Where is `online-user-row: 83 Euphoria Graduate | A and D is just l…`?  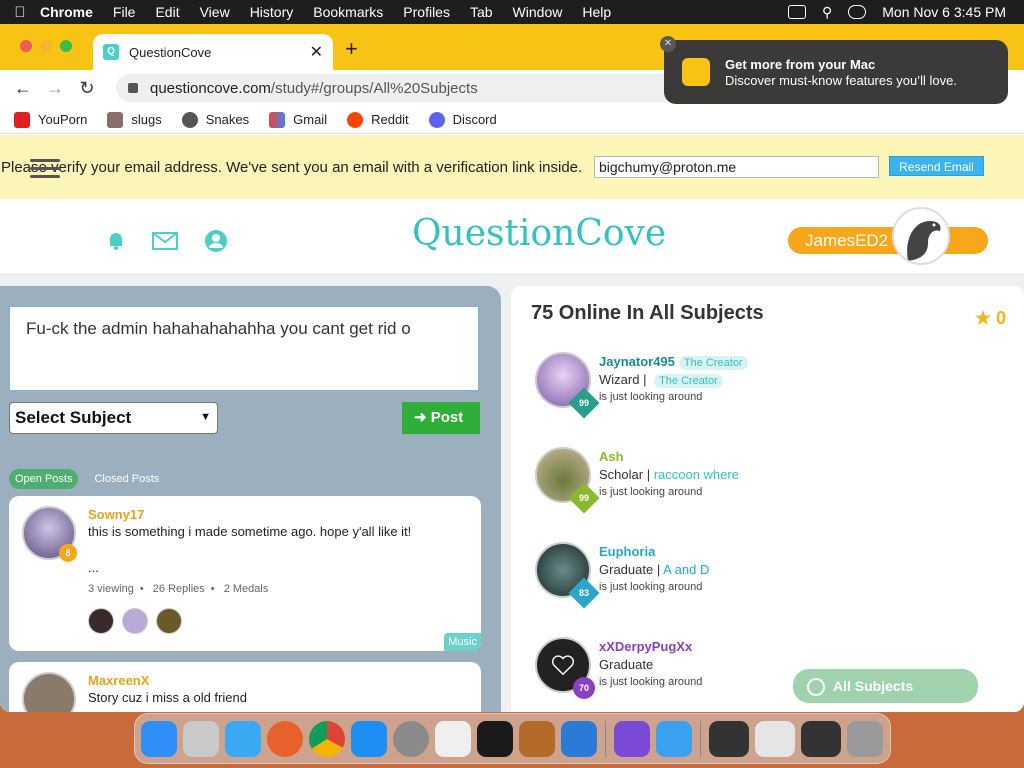 online-user-row: 83 Euphoria Graduate | A and D is just l… is located at coordinates (685, 577).